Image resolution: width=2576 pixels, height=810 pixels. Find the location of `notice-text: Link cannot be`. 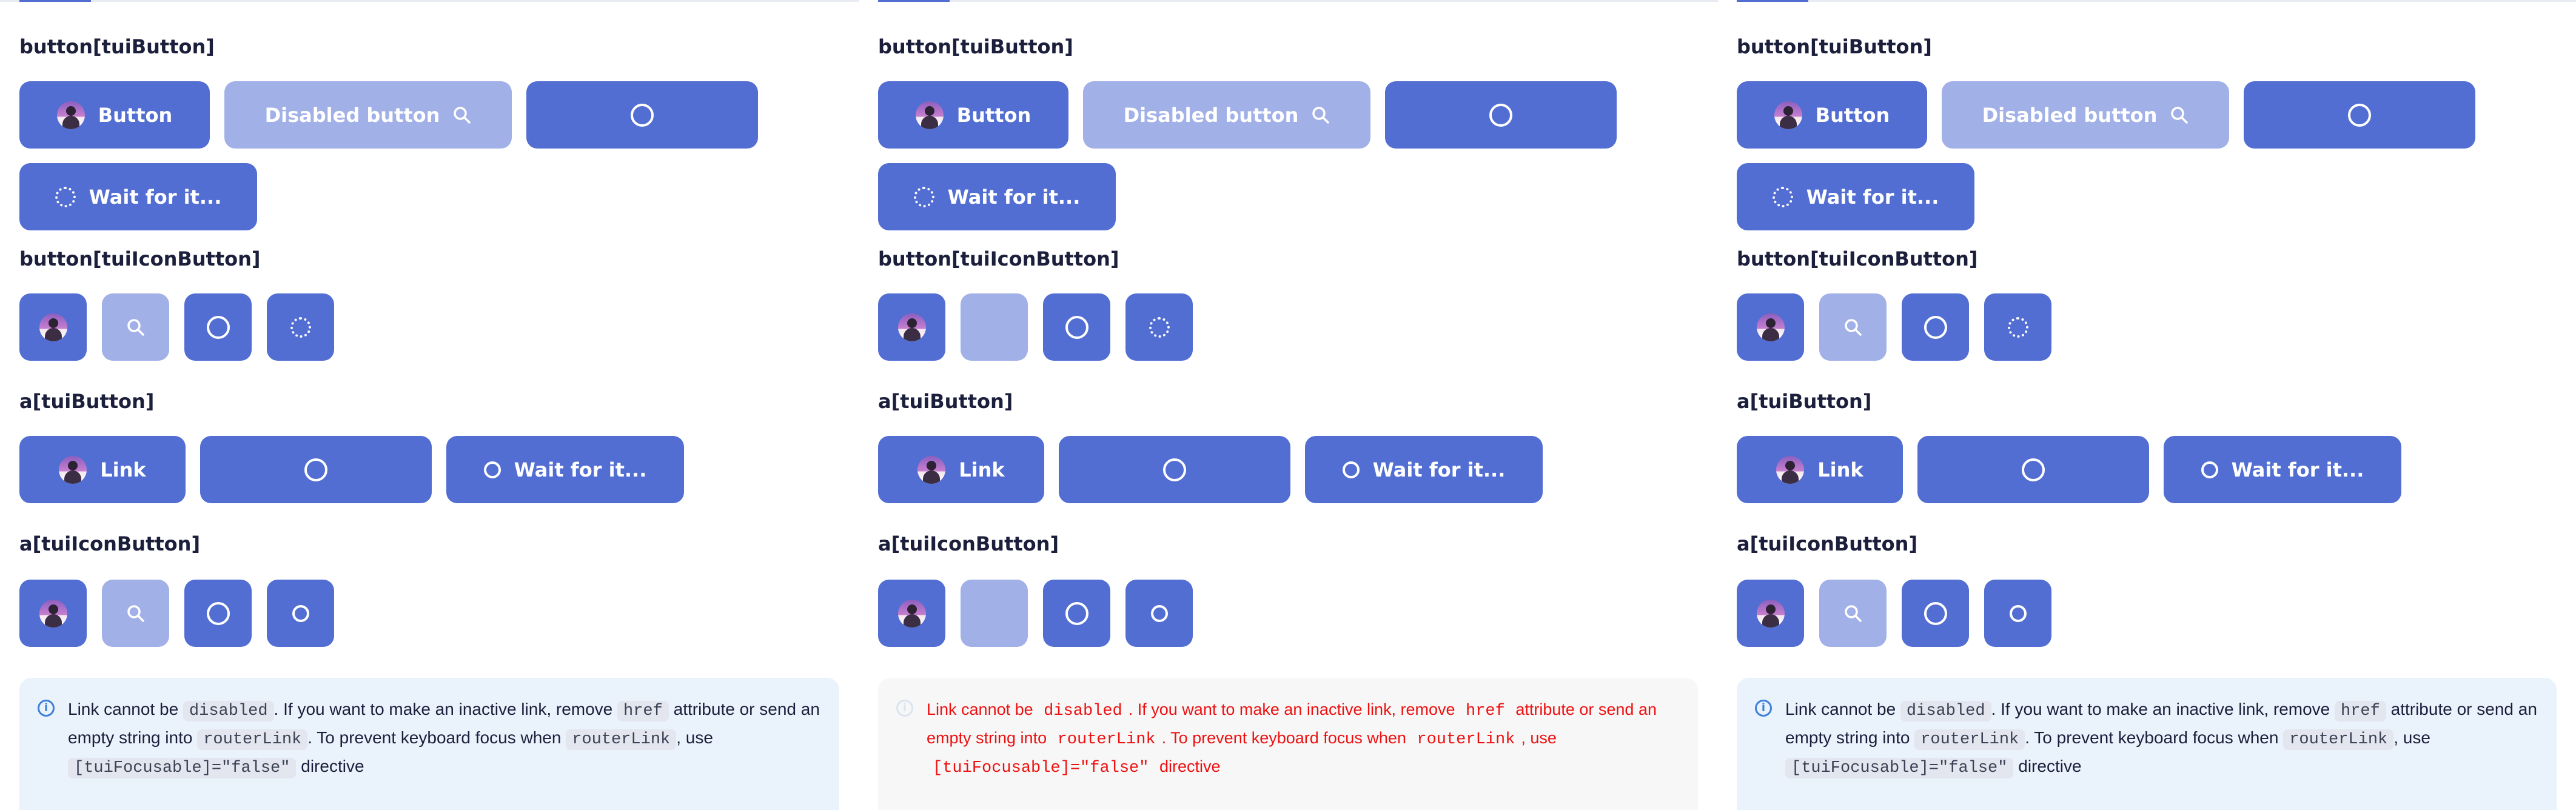

notice-text: Link cannot be is located at coordinates (1843, 709).